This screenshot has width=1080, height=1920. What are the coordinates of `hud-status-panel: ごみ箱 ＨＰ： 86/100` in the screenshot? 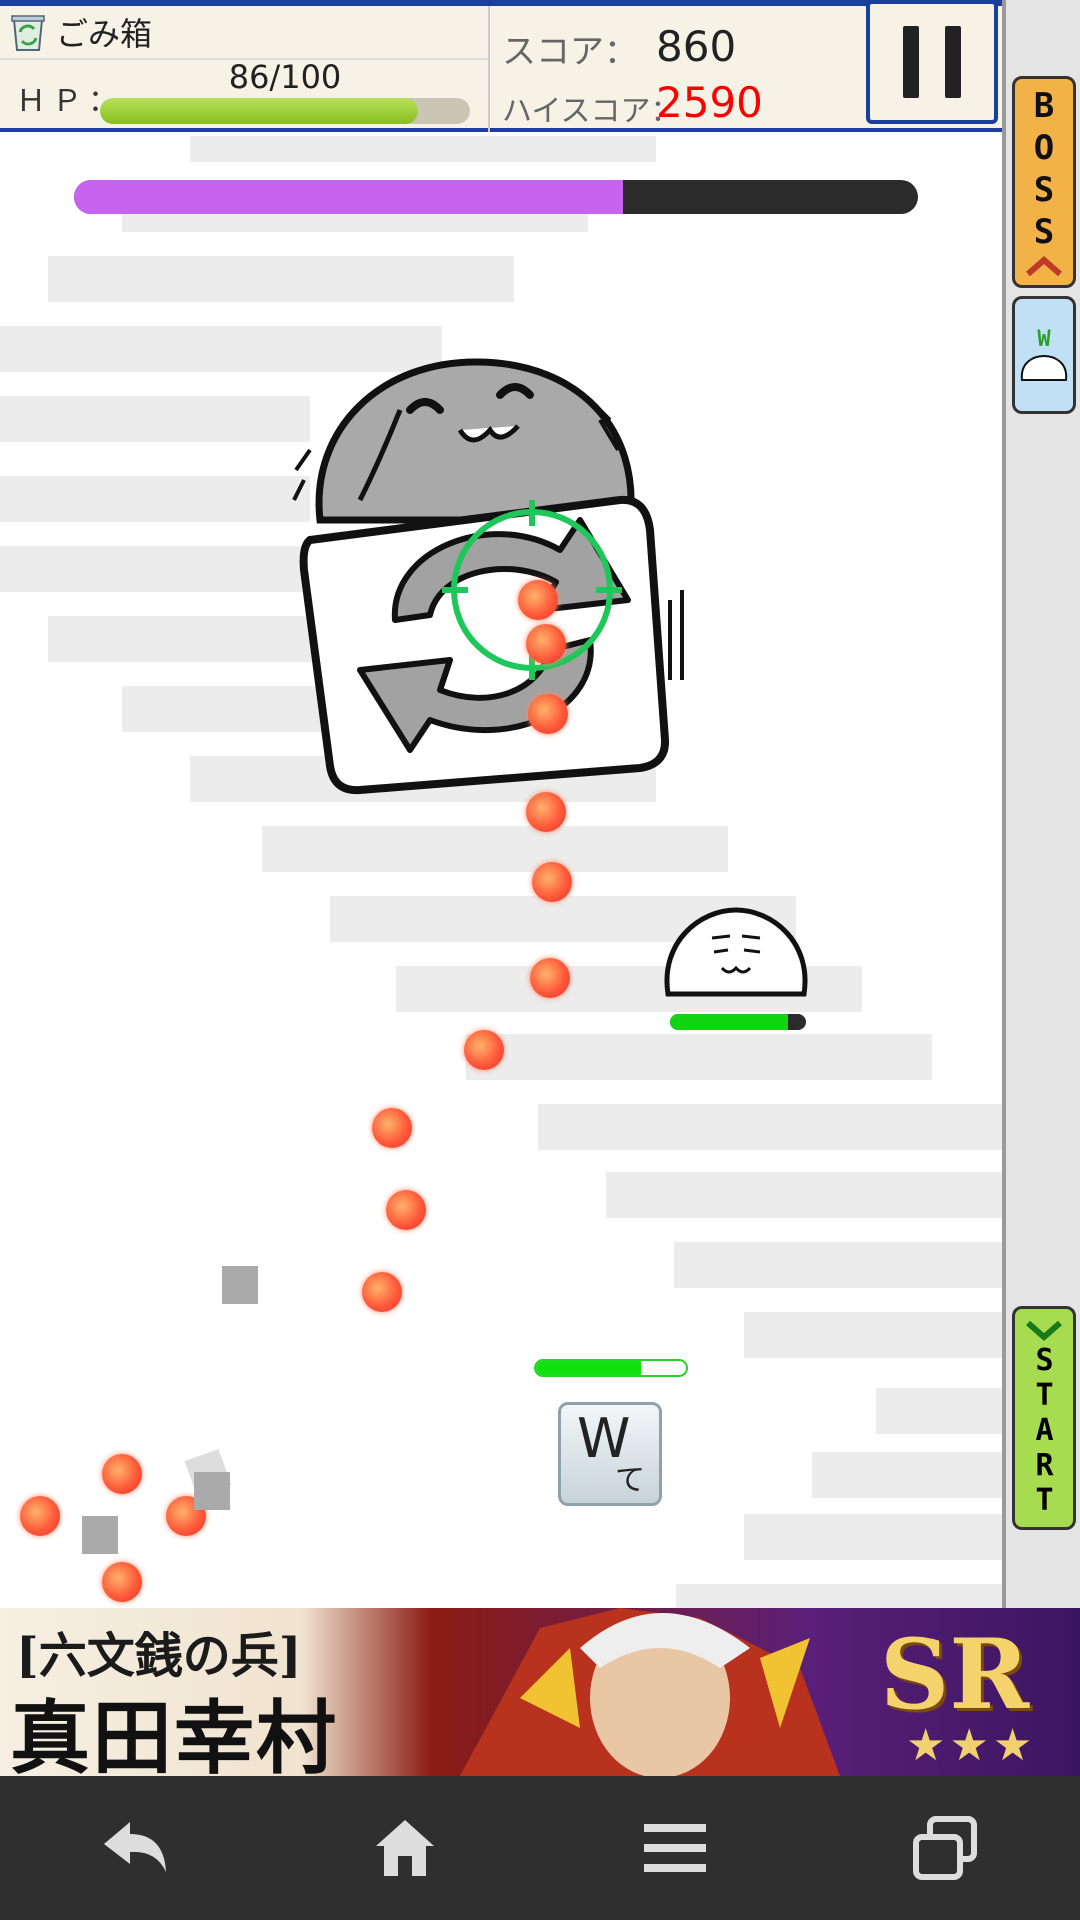 It's located at (245, 69).